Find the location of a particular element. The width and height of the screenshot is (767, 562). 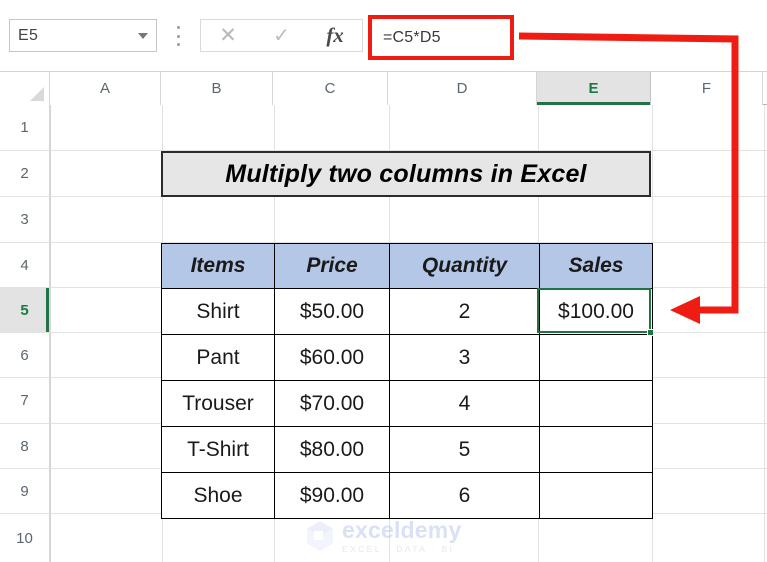

sheet-title-banner: Multiply two columns in Excel is located at coordinates (406, 174).